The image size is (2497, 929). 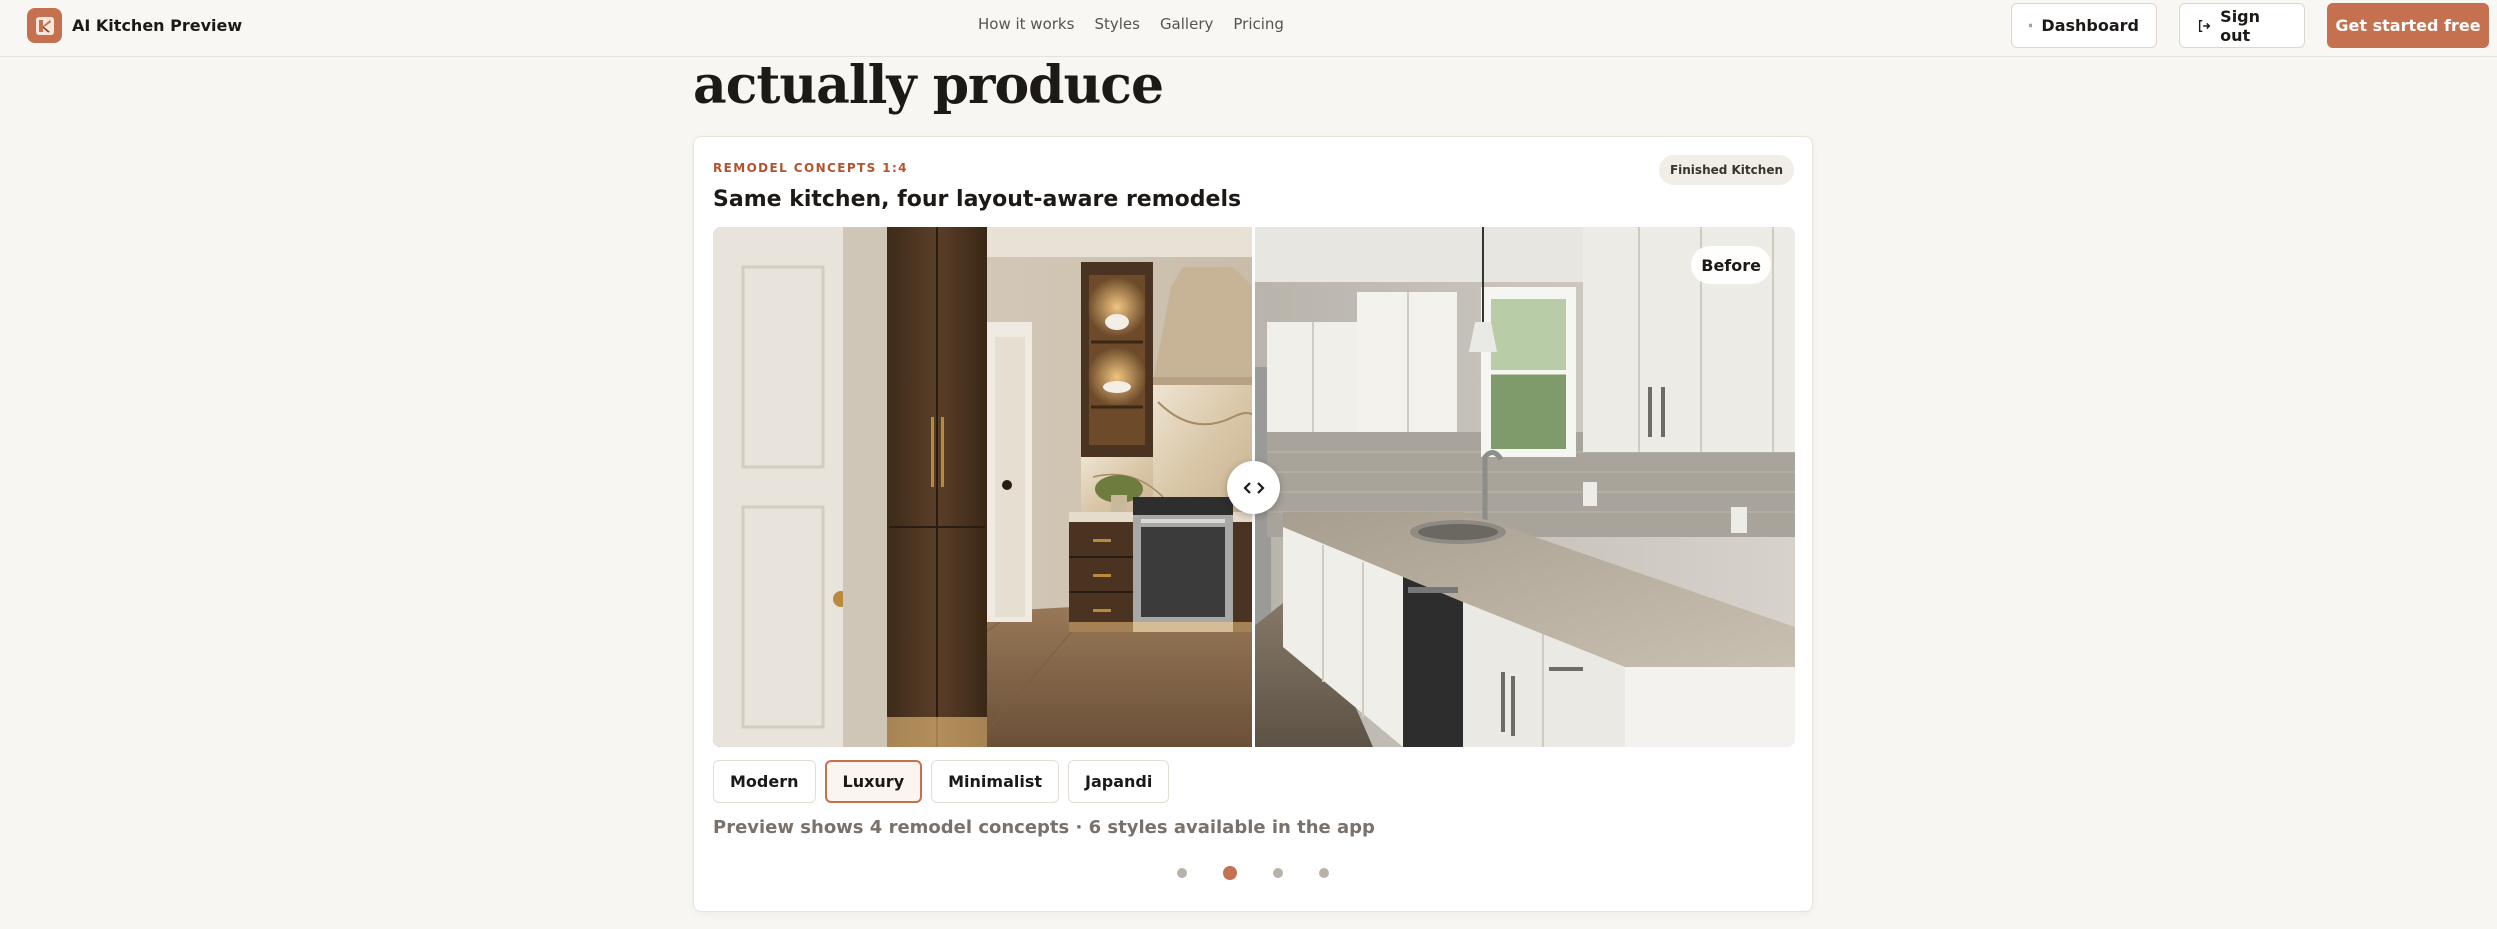 What do you see at coordinates (1258, 24) in the screenshot?
I see `nav-pricing: Pricing` at bounding box center [1258, 24].